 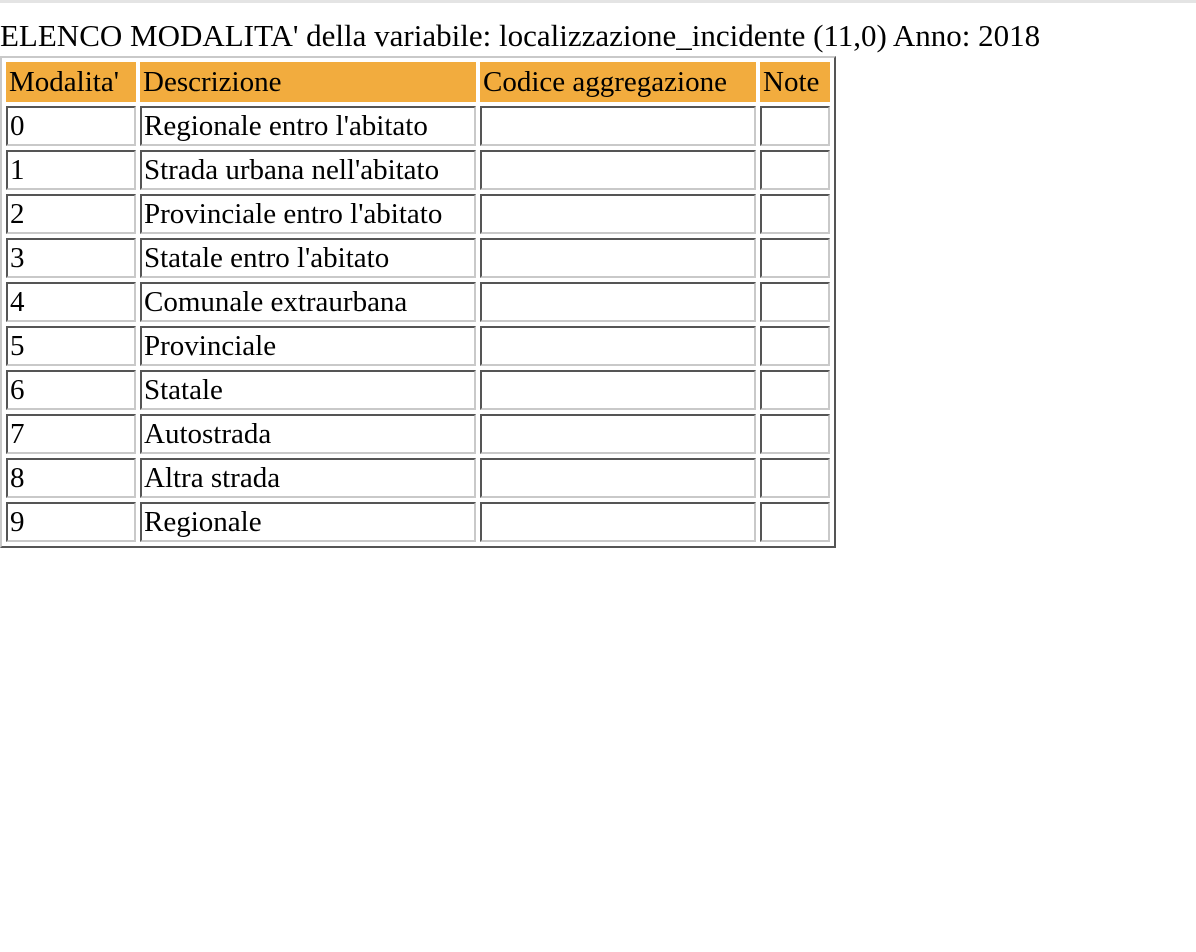 What do you see at coordinates (71, 126) in the screenshot?
I see `cell-modalita: 0` at bounding box center [71, 126].